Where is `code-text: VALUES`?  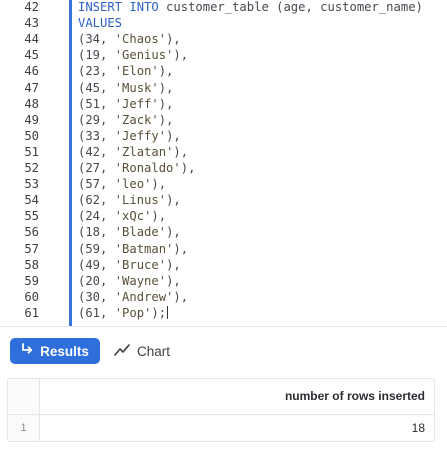
code-text: VALUES is located at coordinates (100, 23).